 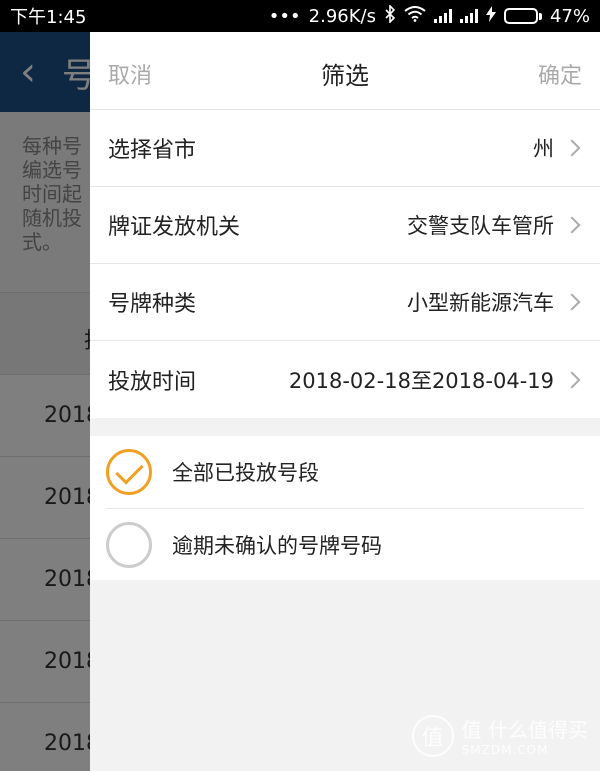 I want to click on bluetooth-icon, so click(x=390, y=15).